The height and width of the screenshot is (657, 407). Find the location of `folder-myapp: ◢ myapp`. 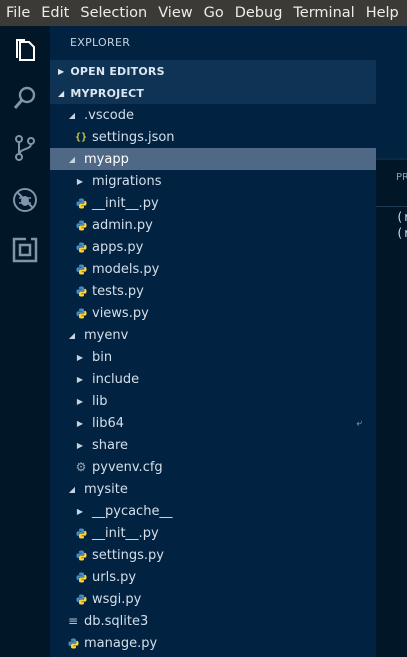

folder-myapp: ◢ myapp is located at coordinates (213, 159).